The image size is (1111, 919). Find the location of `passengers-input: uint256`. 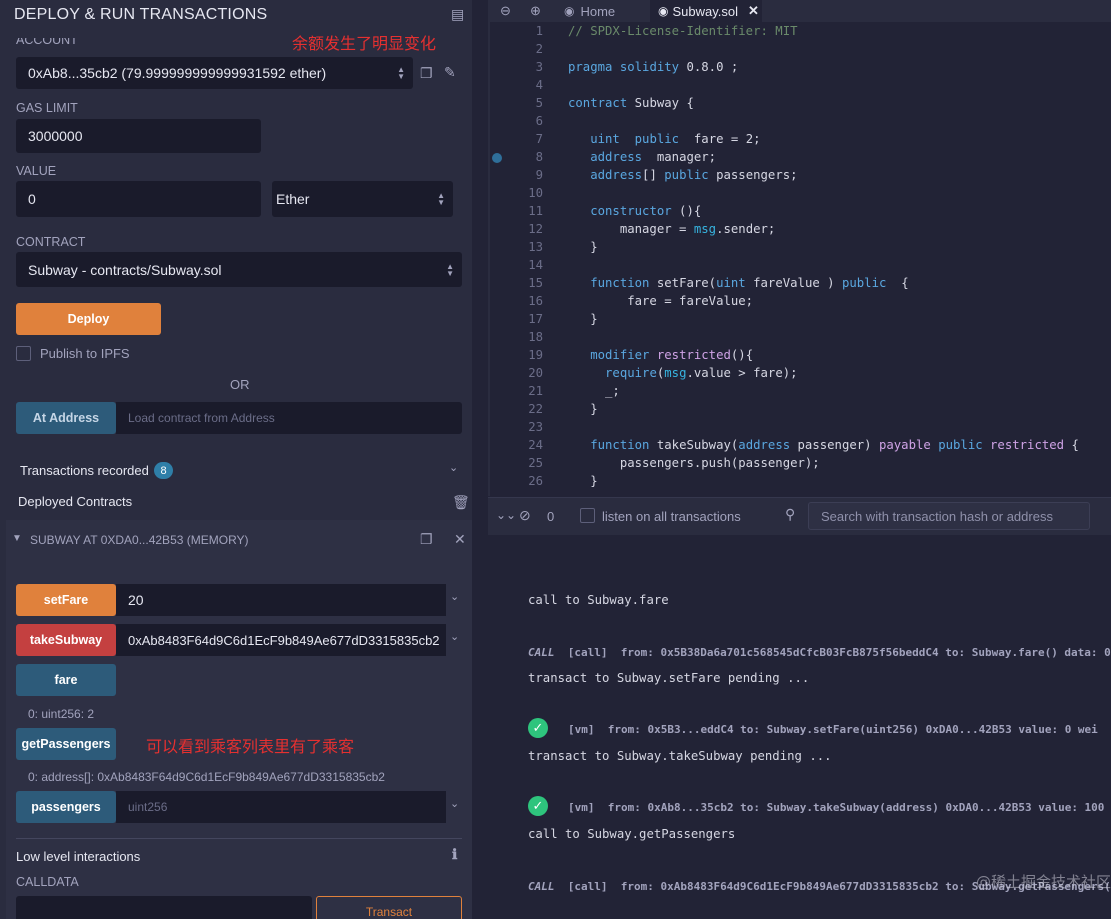

passengers-input: uint256 is located at coordinates (281, 807).